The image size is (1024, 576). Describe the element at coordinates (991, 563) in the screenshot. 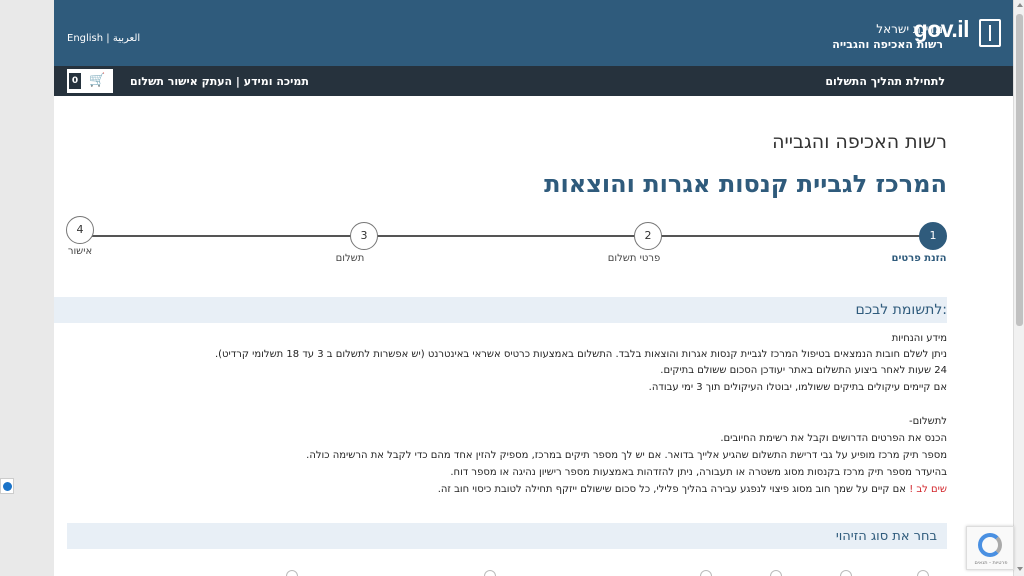

I see `recaptcha-footer: פרטיות - תנאים` at that location.